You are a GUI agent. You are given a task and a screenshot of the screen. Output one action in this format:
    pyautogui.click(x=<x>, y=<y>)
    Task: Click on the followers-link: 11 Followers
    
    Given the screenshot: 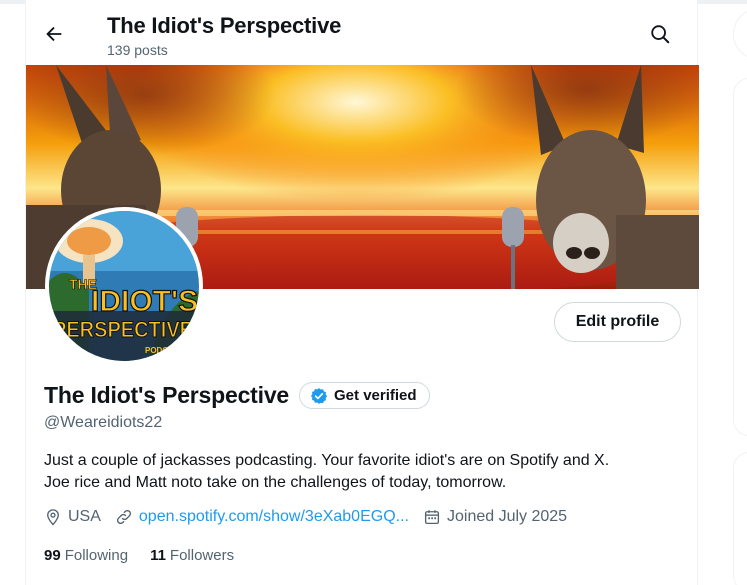 What is the action you would take?
    pyautogui.click(x=192, y=555)
    